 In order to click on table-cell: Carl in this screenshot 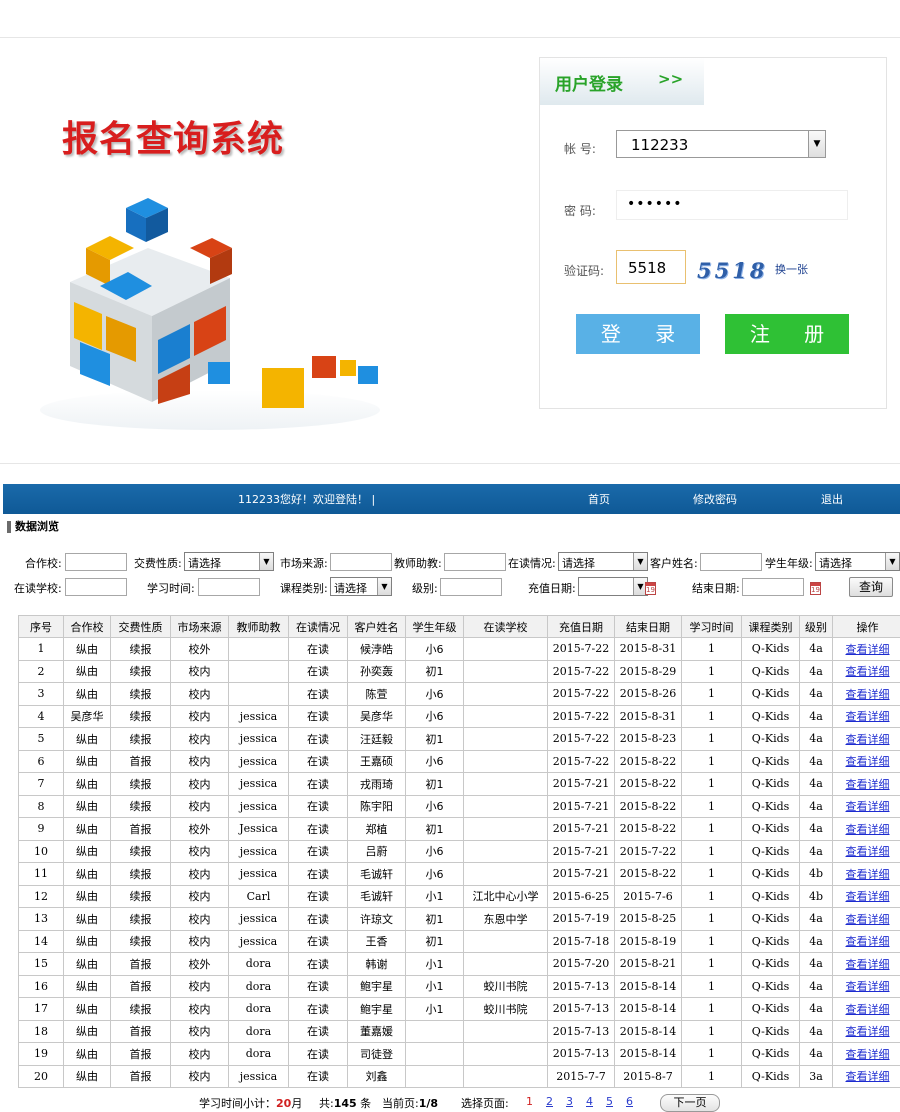, I will do `click(258, 896)`.